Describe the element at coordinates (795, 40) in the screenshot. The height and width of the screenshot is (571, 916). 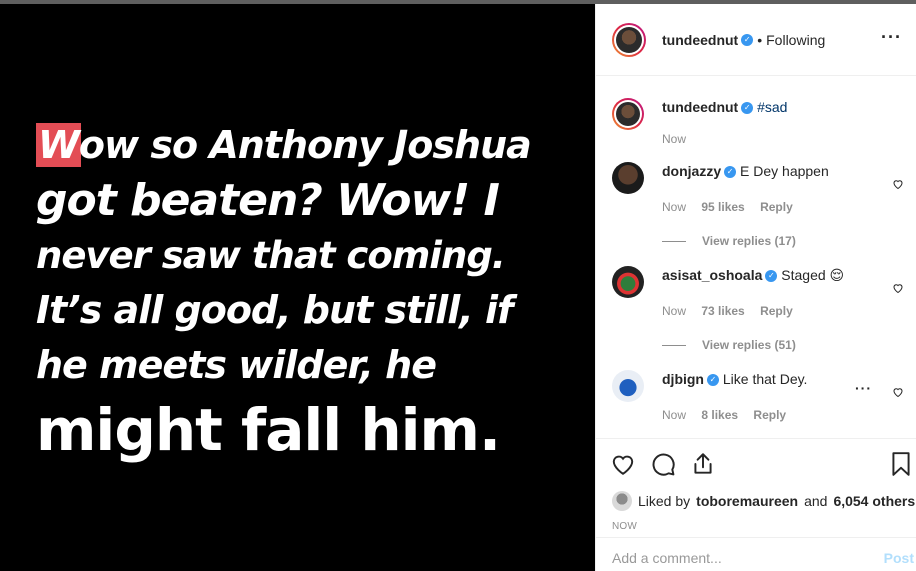
I see `follow-status: Following` at that location.